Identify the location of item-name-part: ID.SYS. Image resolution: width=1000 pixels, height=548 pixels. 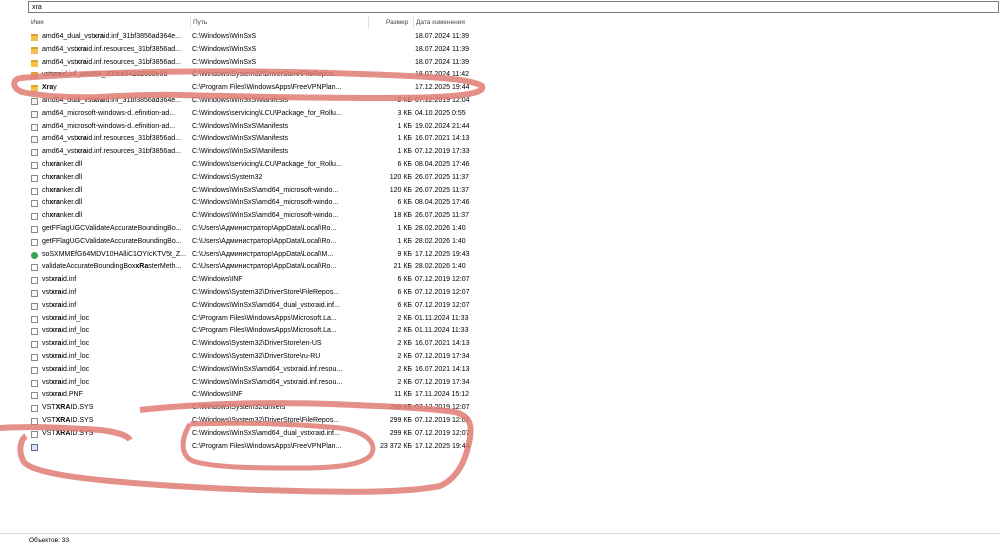
(82, 408).